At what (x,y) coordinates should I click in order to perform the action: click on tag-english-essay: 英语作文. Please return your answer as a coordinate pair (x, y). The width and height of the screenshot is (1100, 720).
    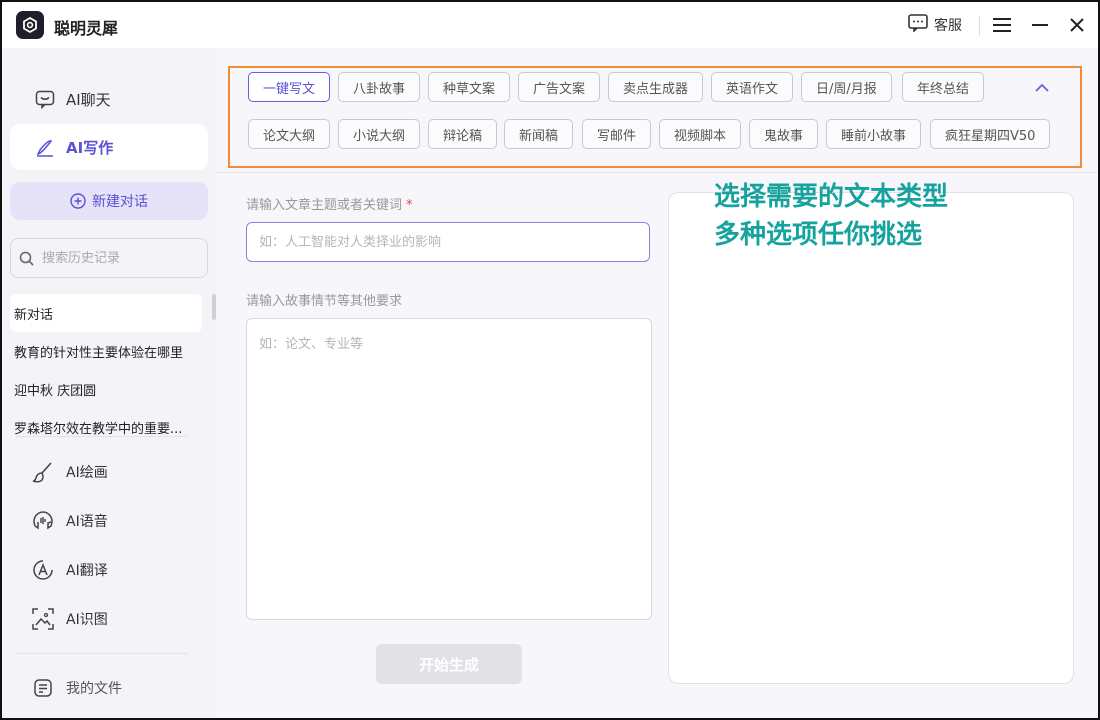
    Looking at the image, I should click on (752, 87).